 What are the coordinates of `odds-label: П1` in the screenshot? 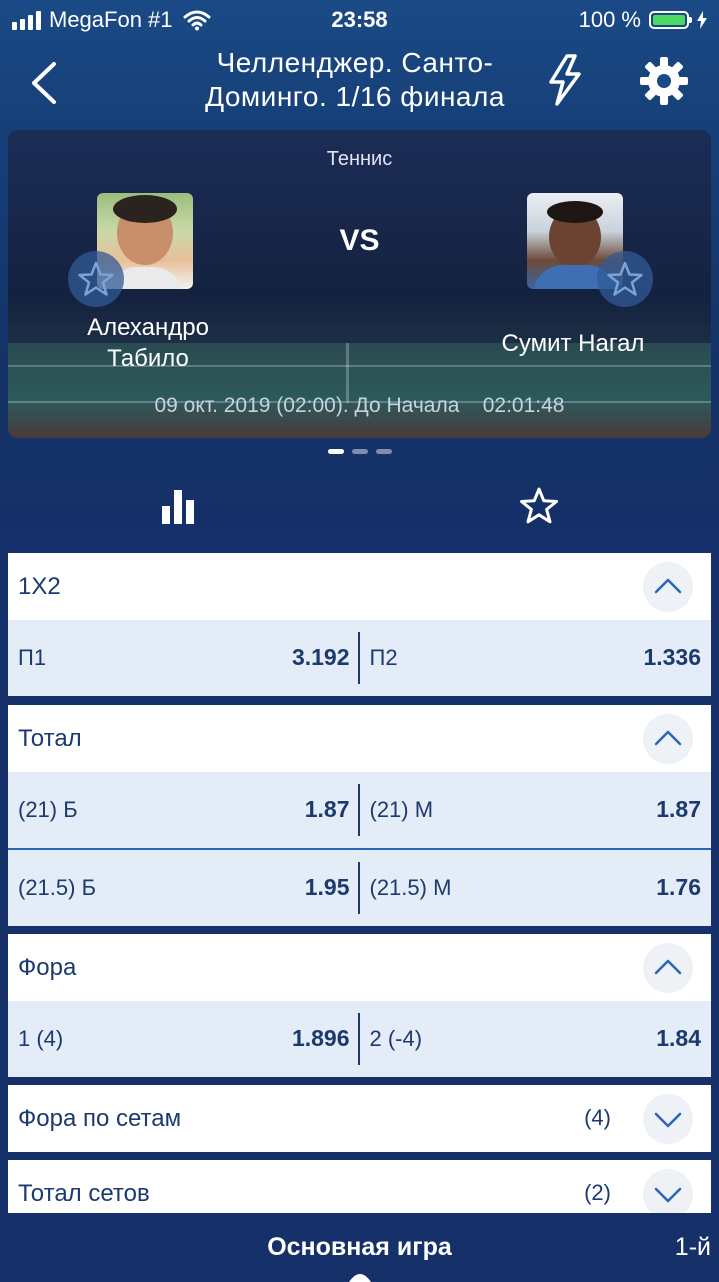 It's located at (32, 657).